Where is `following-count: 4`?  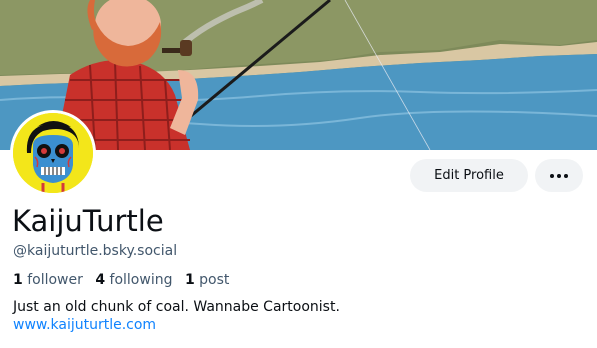
following-count: 4 is located at coordinates (100, 280).